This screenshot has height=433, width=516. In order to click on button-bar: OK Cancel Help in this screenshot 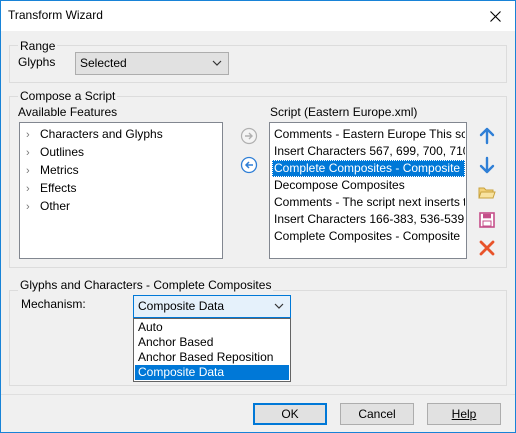, I will do `click(258, 413)`.